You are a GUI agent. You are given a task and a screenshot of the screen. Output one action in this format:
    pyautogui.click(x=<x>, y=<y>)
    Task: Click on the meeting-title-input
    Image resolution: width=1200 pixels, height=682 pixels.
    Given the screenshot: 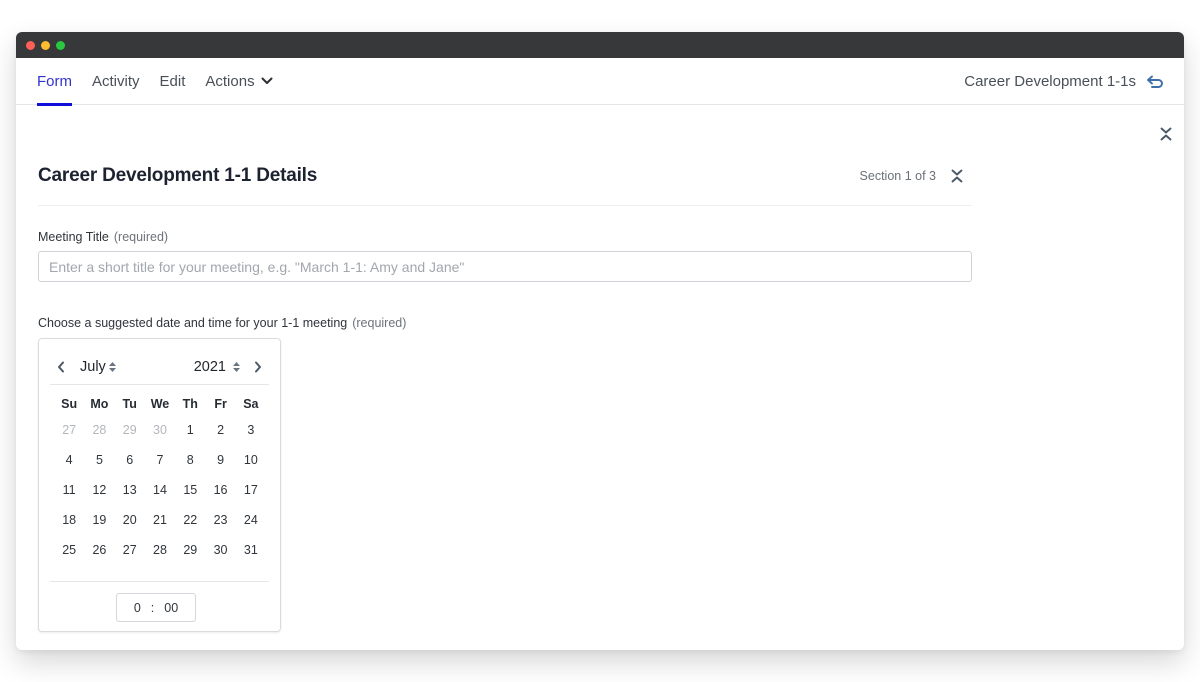 What is the action you would take?
    pyautogui.click(x=505, y=266)
    